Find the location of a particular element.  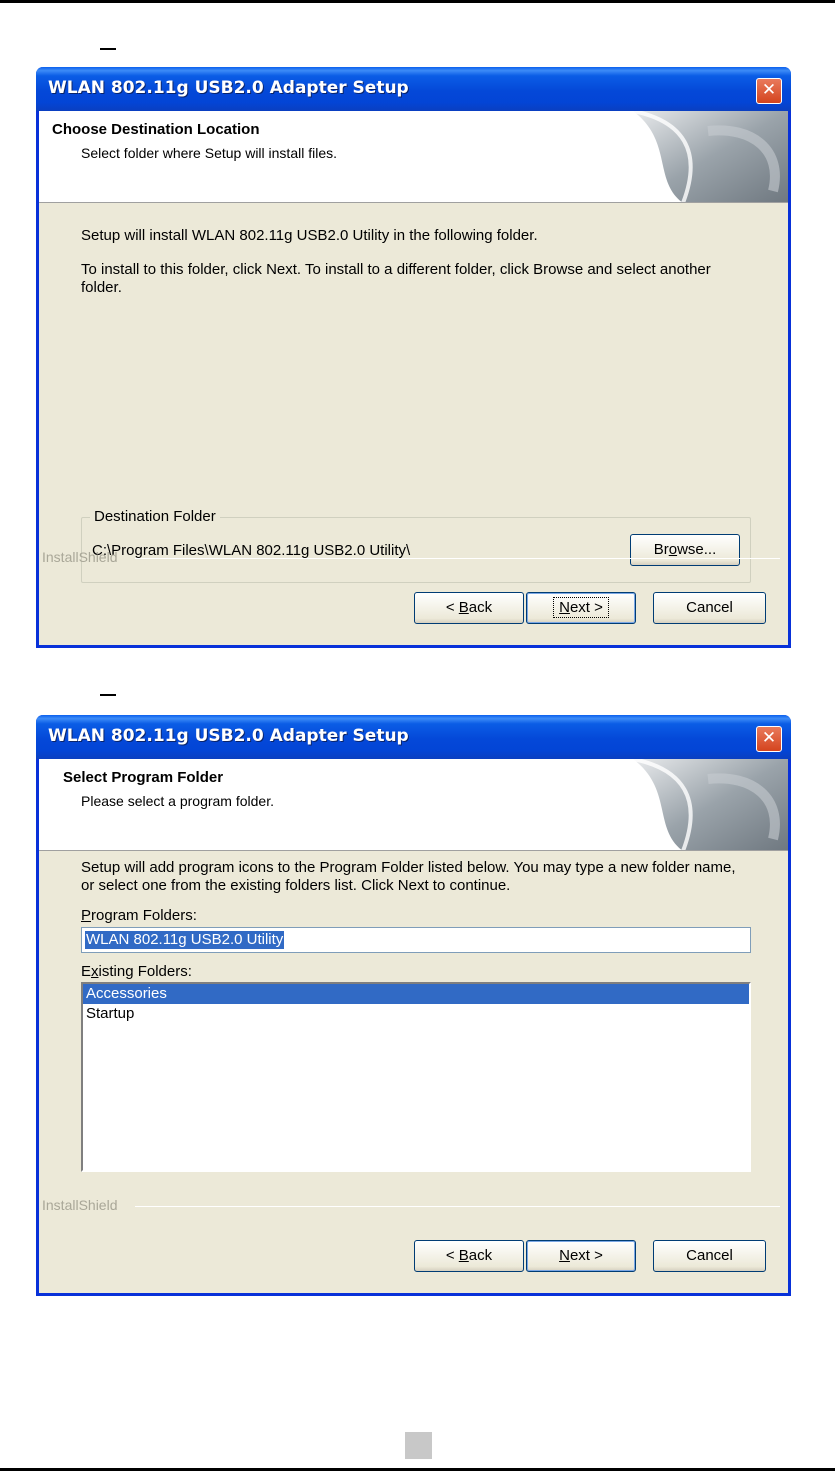

existing-folders-list: Accessories Startup is located at coordinates (416, 1077).